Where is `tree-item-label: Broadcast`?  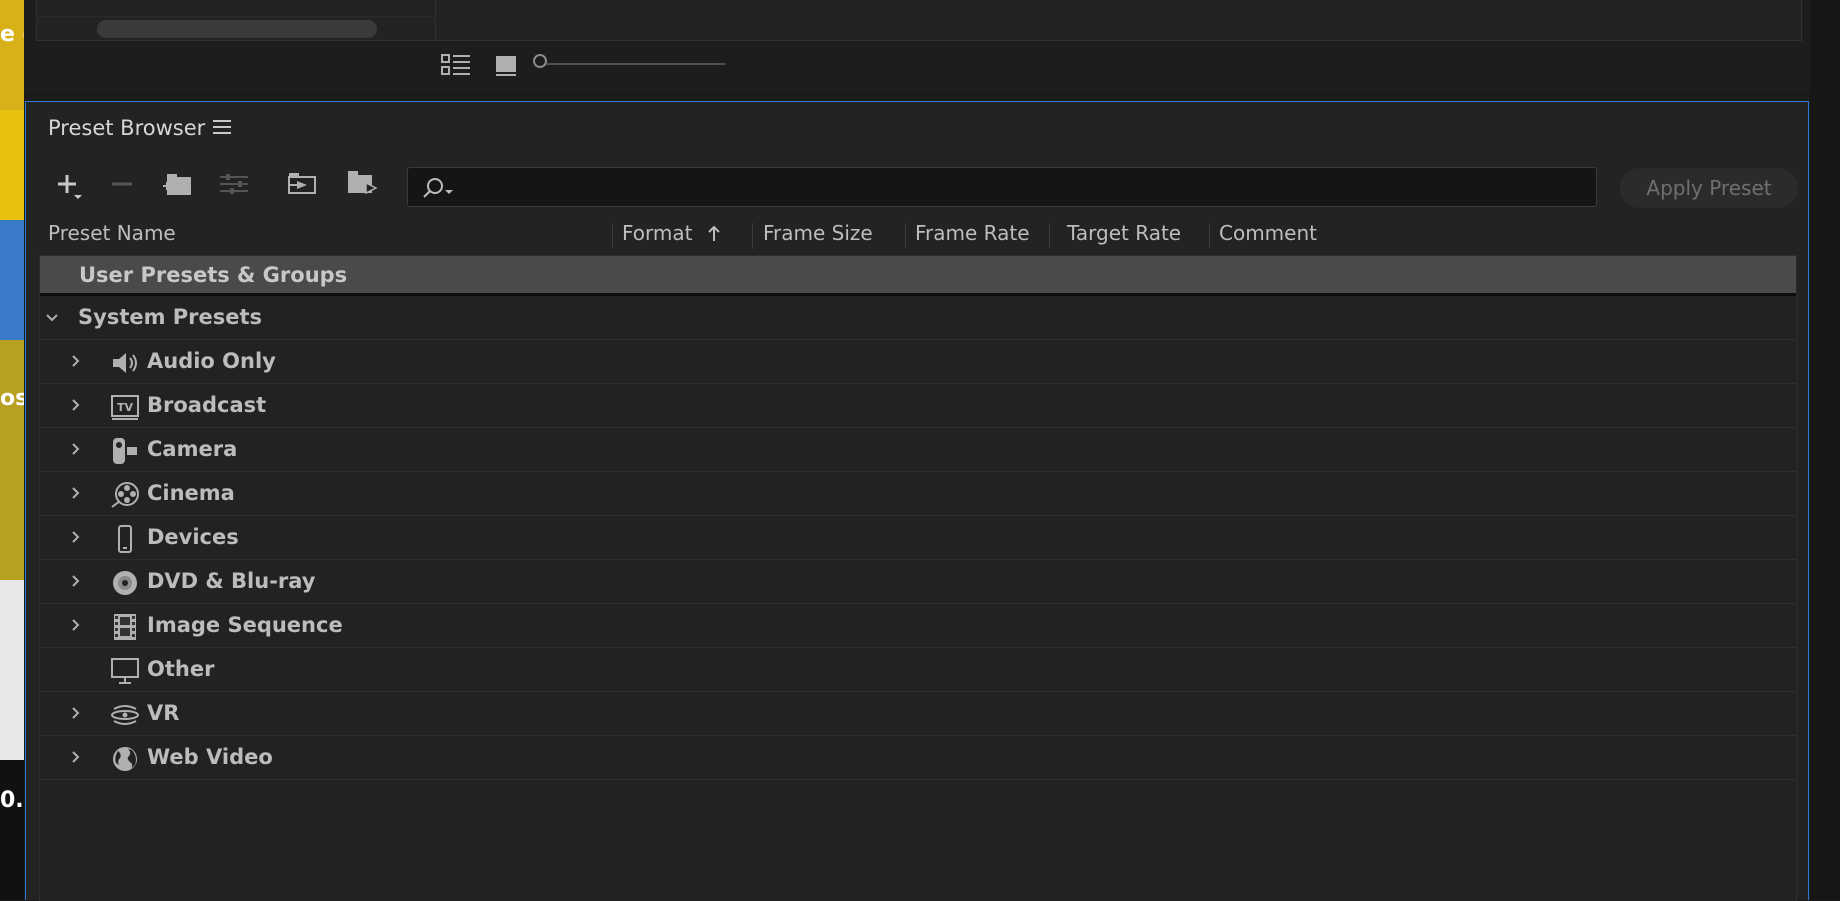 tree-item-label: Broadcast is located at coordinates (207, 405).